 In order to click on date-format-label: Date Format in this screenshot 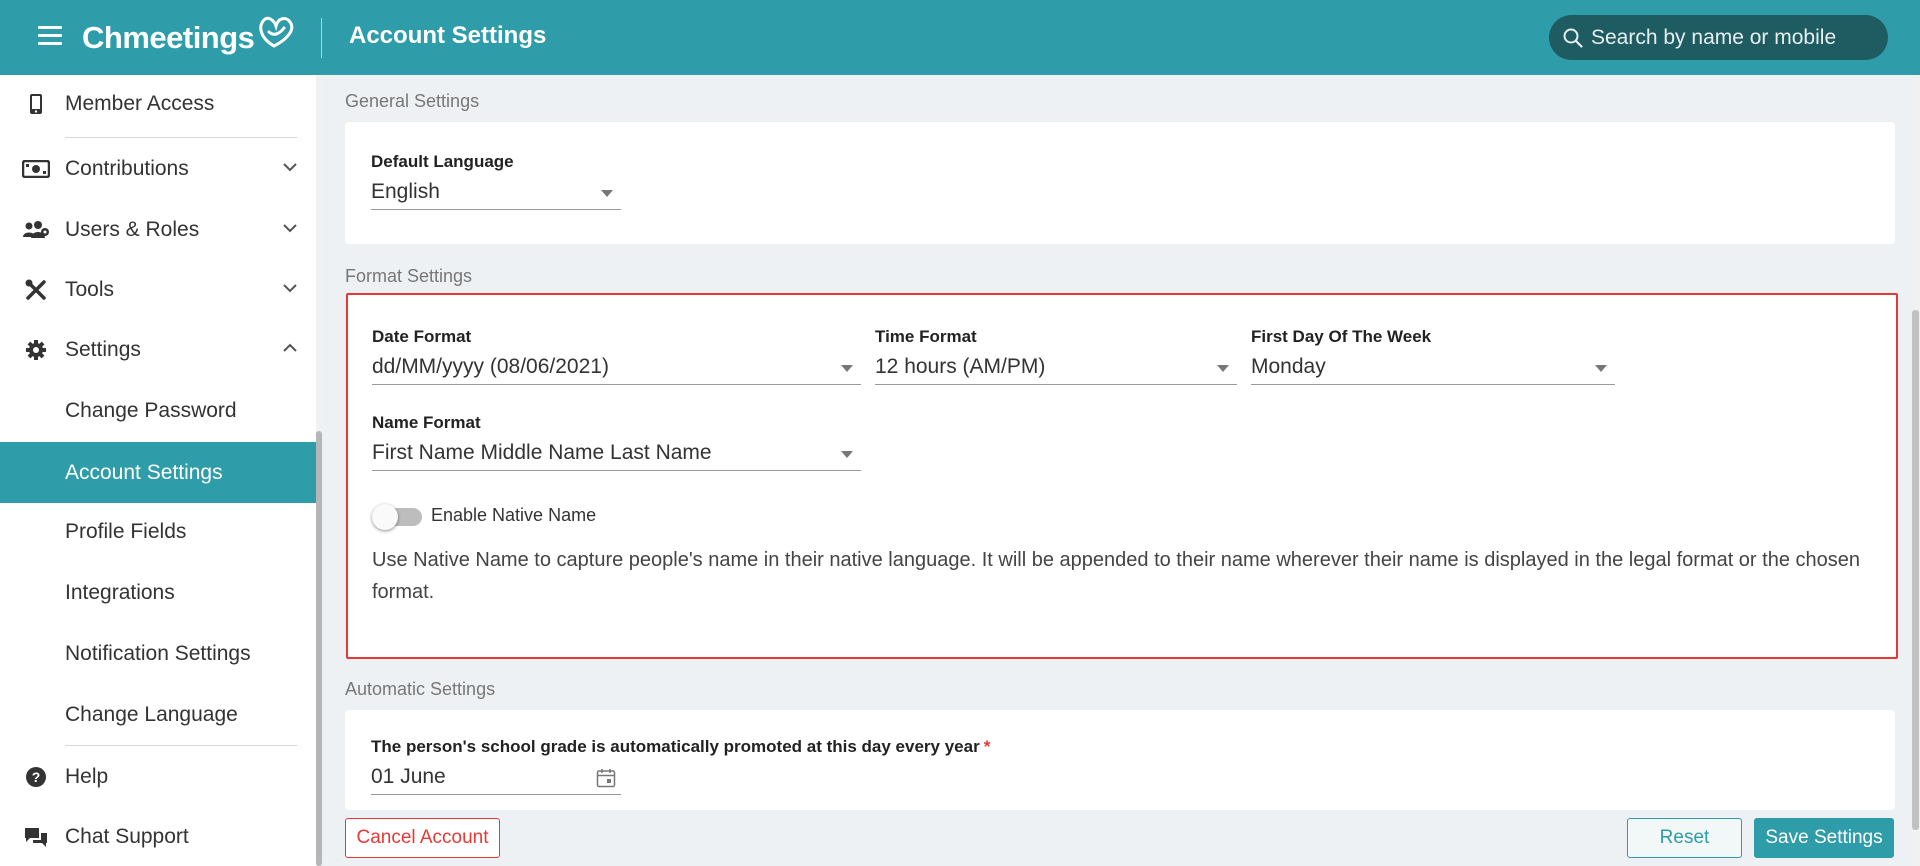, I will do `click(422, 336)`.